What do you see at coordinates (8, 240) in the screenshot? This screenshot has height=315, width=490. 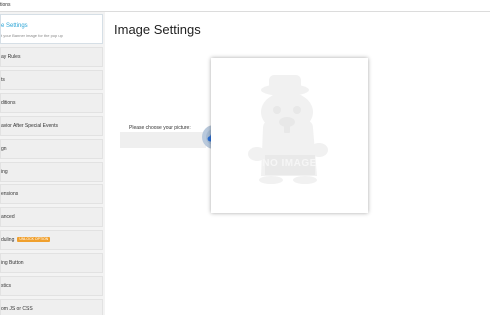 I see `sidebar-item-text: duling` at bounding box center [8, 240].